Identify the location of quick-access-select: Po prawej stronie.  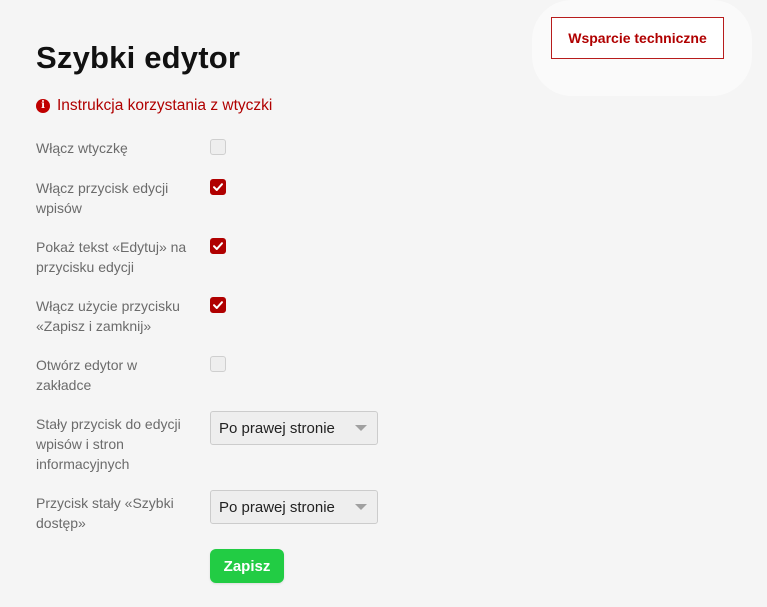
(294, 507).